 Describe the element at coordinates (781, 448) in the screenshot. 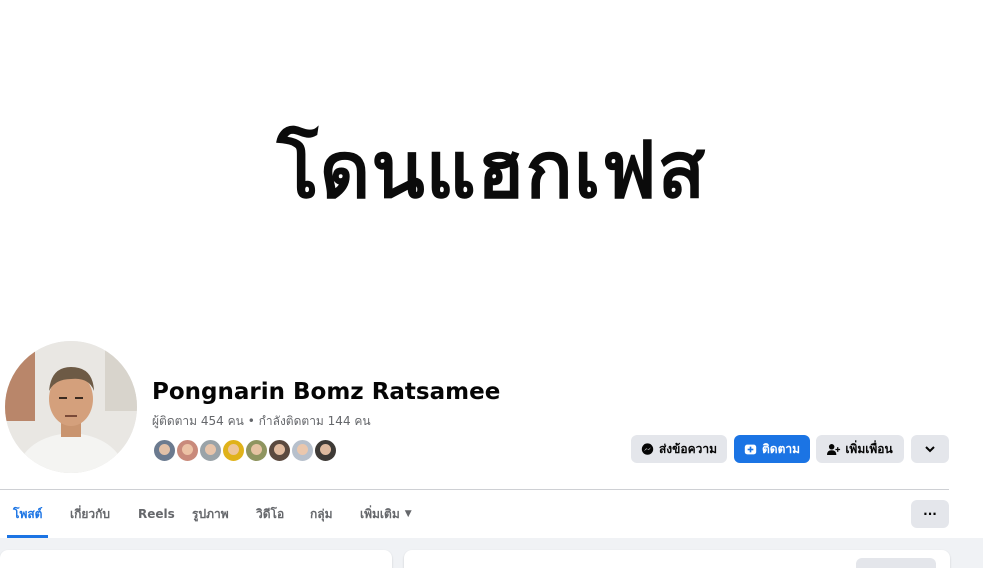

I see `follow-button-label: ติดตาม` at that location.